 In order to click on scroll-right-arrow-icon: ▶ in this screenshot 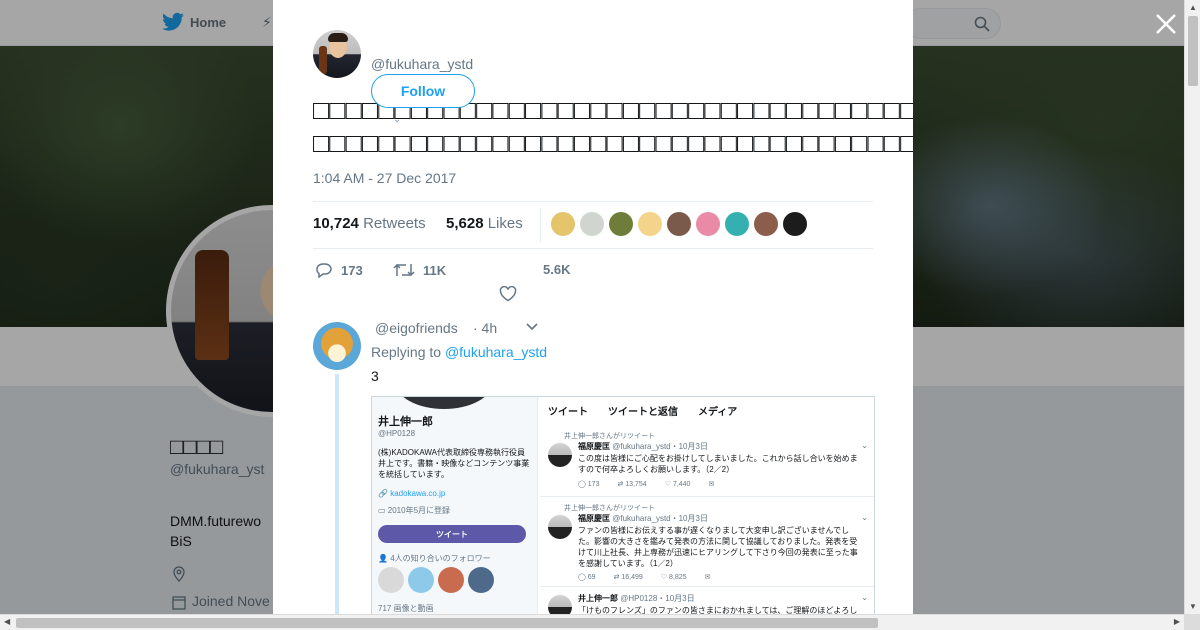, I will do `click(1177, 621)`.